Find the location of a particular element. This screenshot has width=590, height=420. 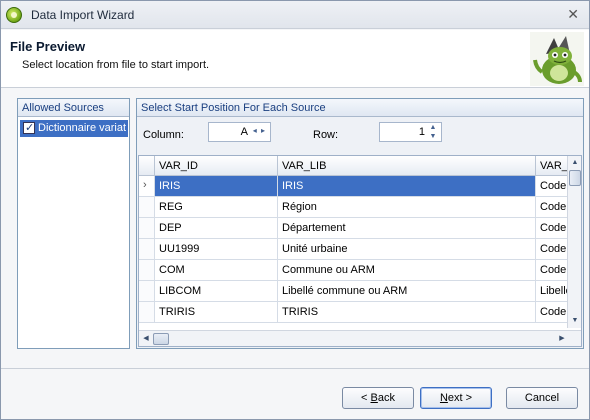

table-cell: Libellé commune ou ARM is located at coordinates (407, 291).